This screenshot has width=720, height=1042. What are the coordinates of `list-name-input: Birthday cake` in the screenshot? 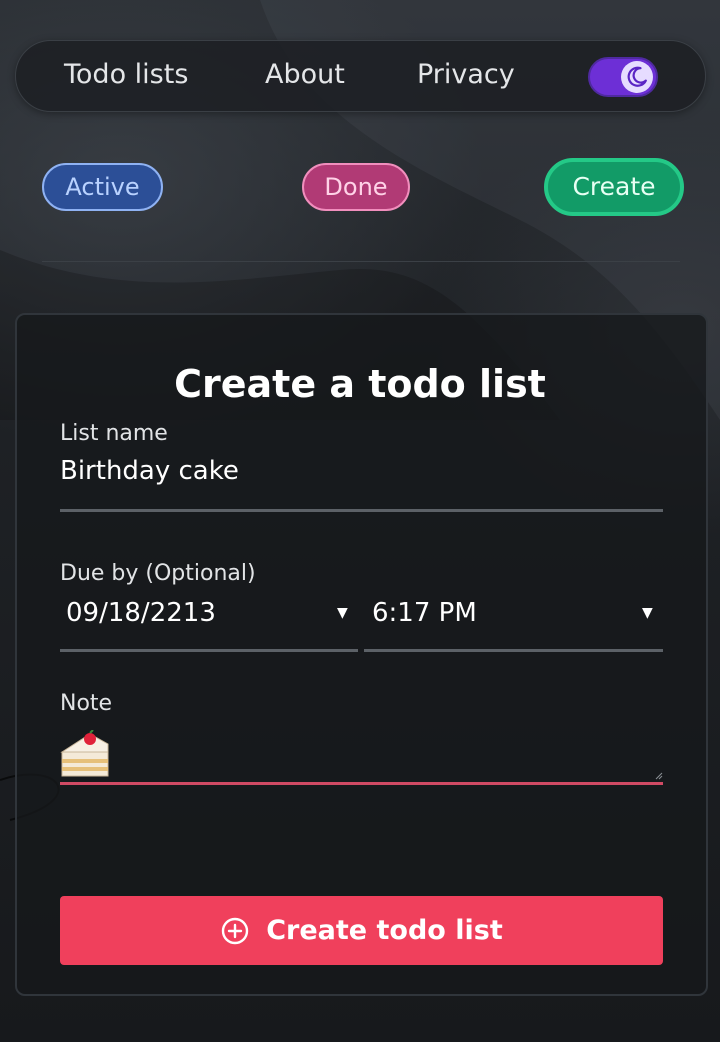 It's located at (361, 484).